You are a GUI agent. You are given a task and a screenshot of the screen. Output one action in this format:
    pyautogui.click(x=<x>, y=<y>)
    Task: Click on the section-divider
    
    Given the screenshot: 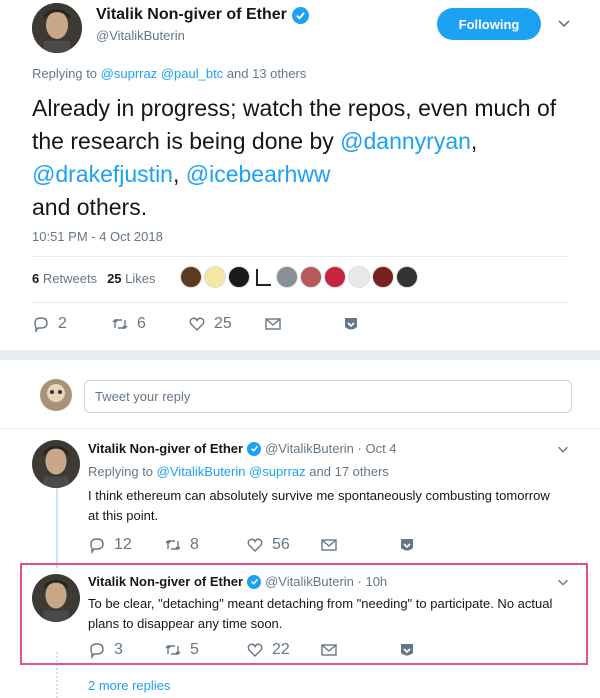 What is the action you would take?
    pyautogui.click(x=300, y=355)
    